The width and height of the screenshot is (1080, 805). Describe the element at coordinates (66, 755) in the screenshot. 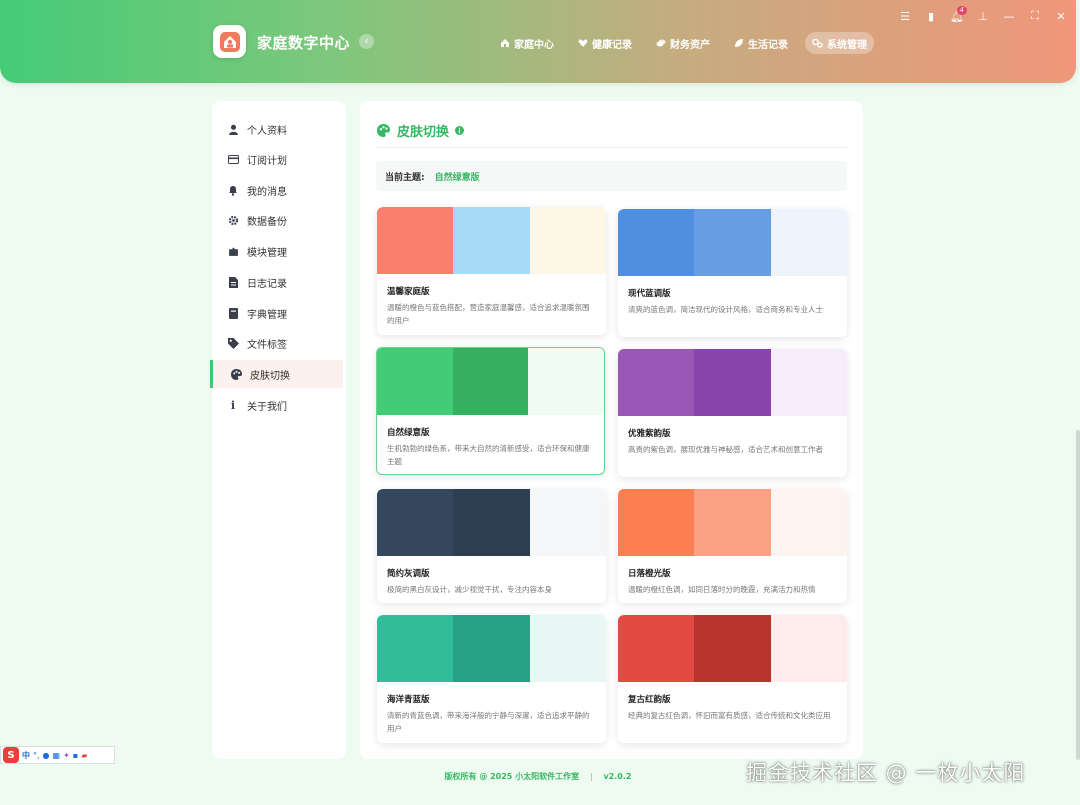

I see `skin-icon: ✦` at that location.